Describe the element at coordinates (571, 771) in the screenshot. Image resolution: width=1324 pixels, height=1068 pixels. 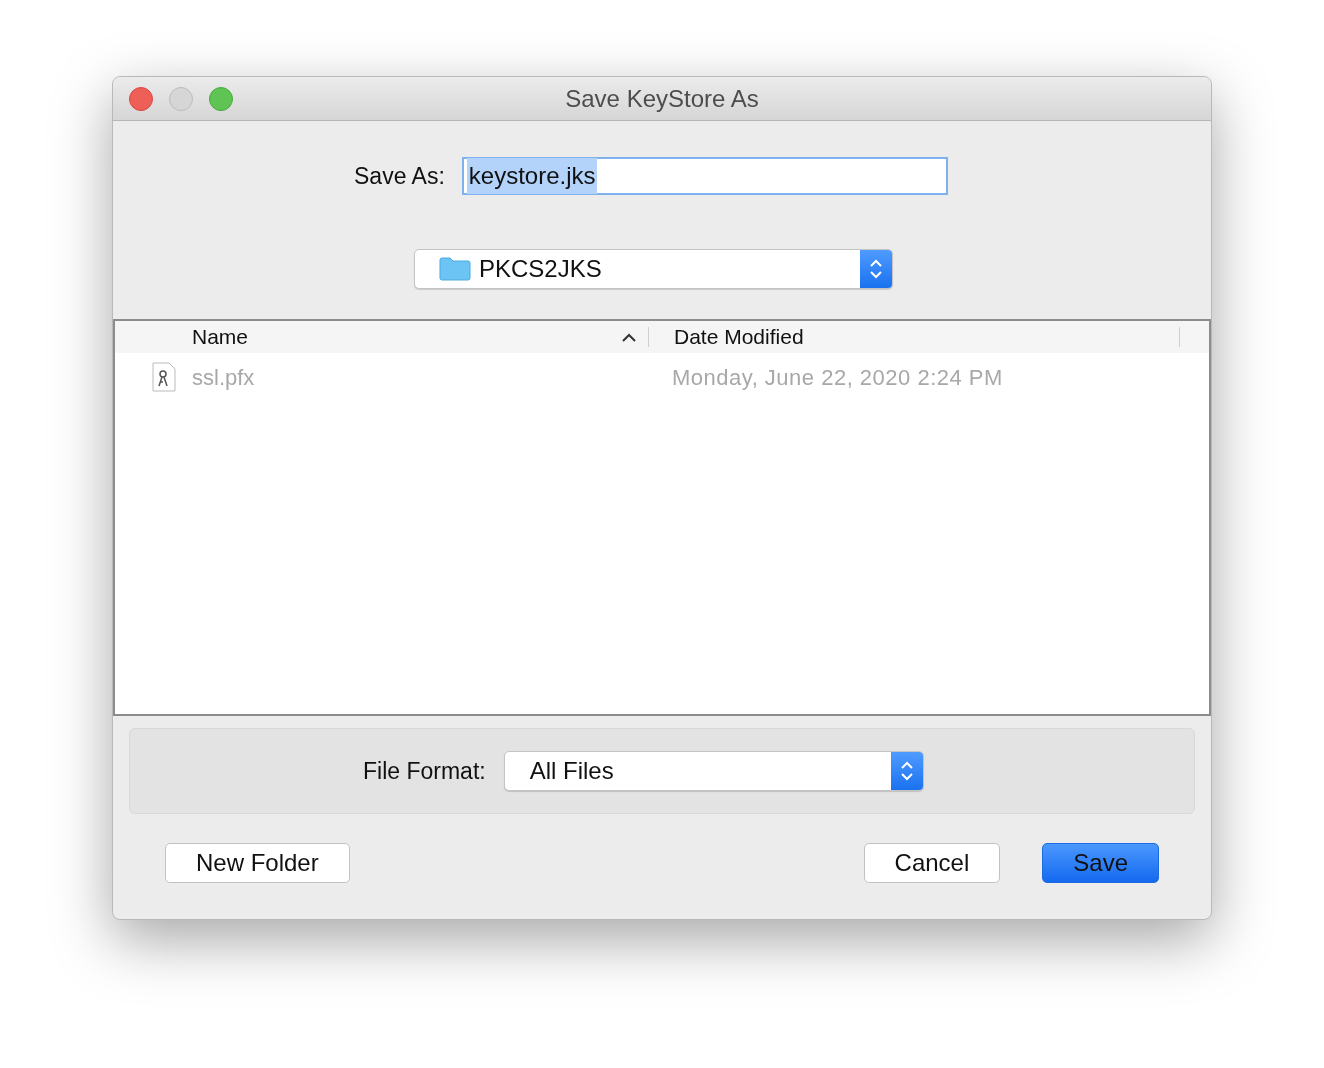
I see `file-format-value: All Files` at that location.